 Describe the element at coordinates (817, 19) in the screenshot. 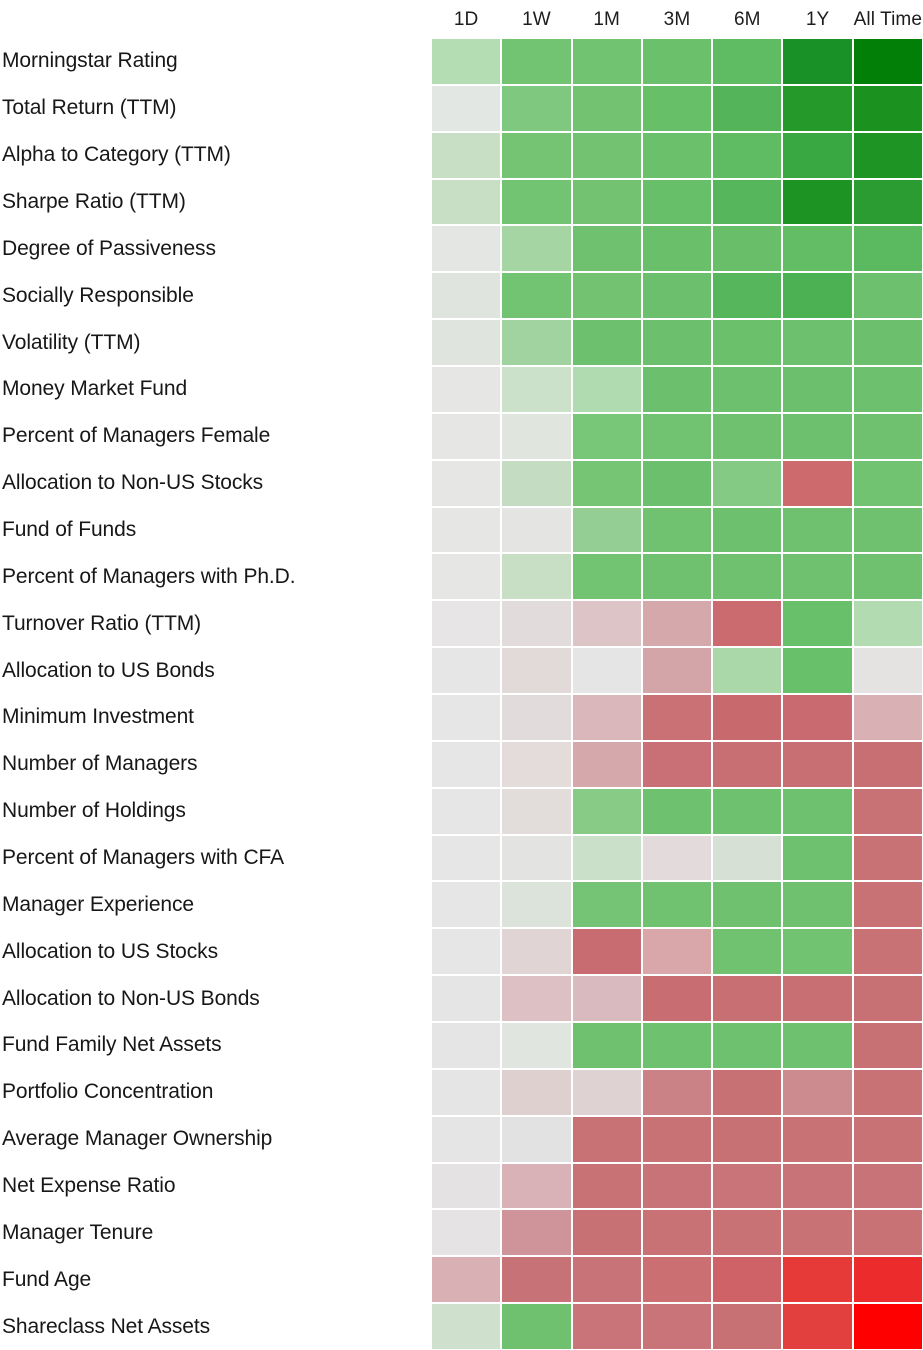

I see `column-header-1y: 1Y` at that location.